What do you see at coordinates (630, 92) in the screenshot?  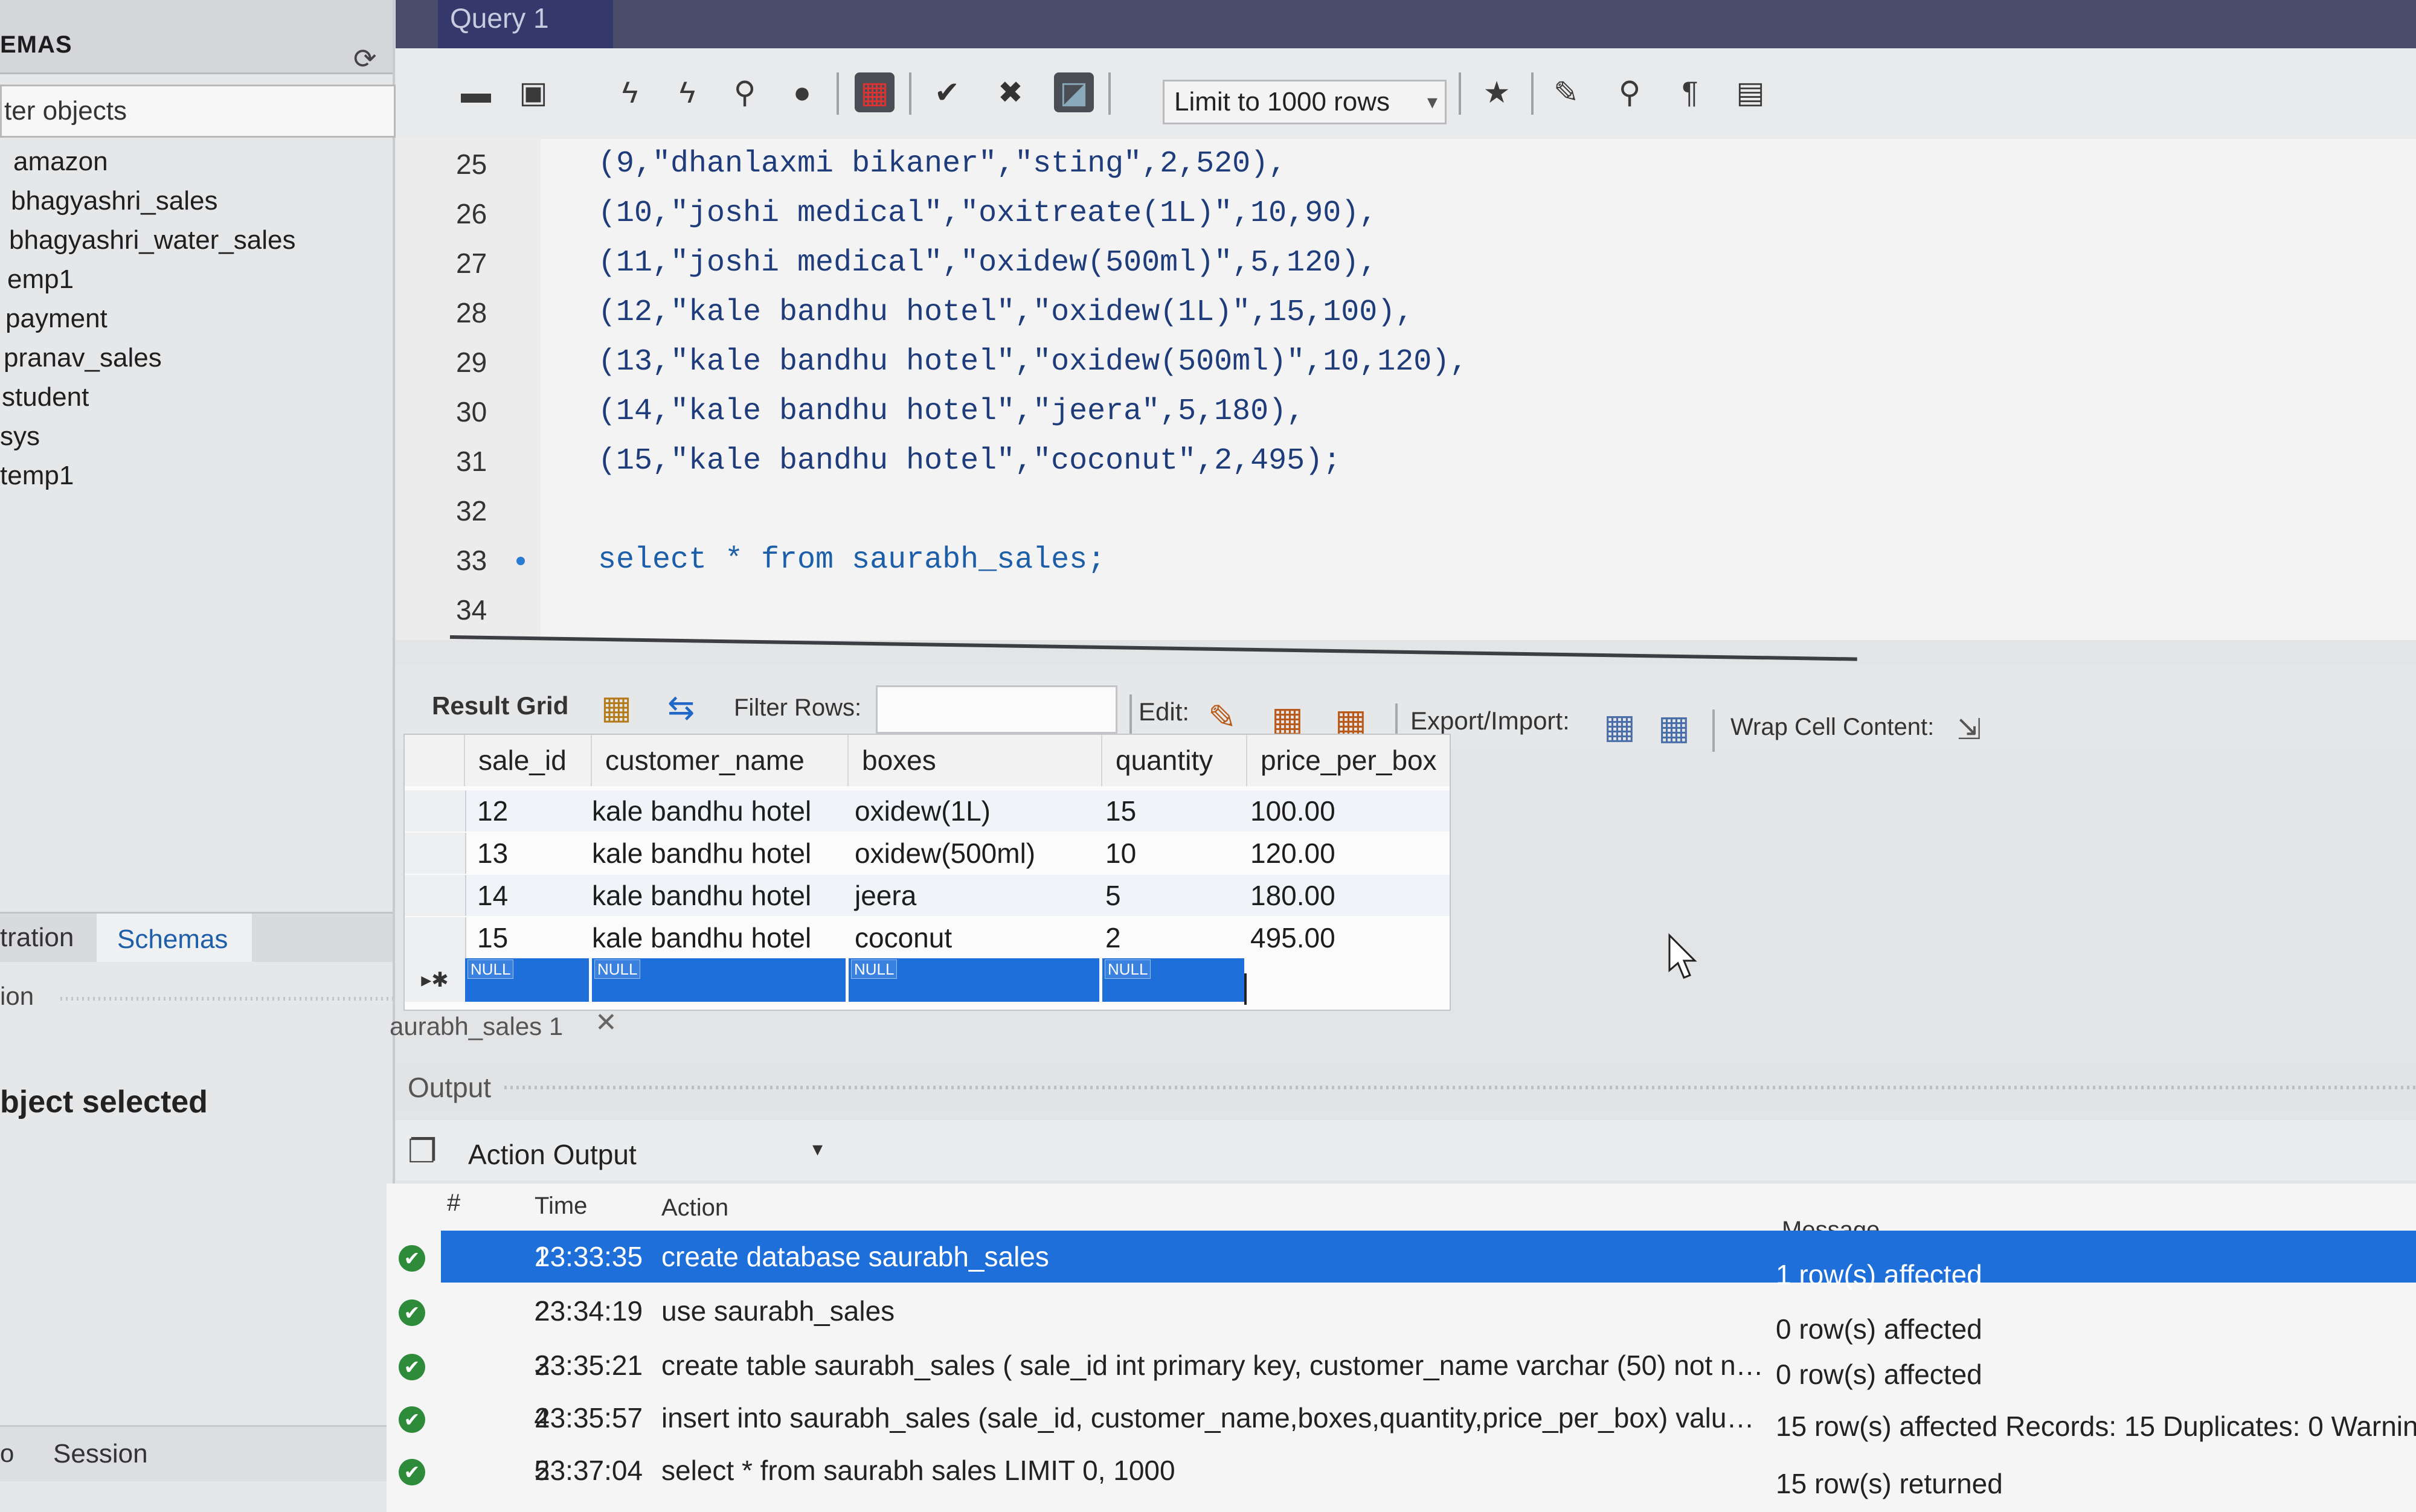 I see `execute-lightning-icon: ϟ` at bounding box center [630, 92].